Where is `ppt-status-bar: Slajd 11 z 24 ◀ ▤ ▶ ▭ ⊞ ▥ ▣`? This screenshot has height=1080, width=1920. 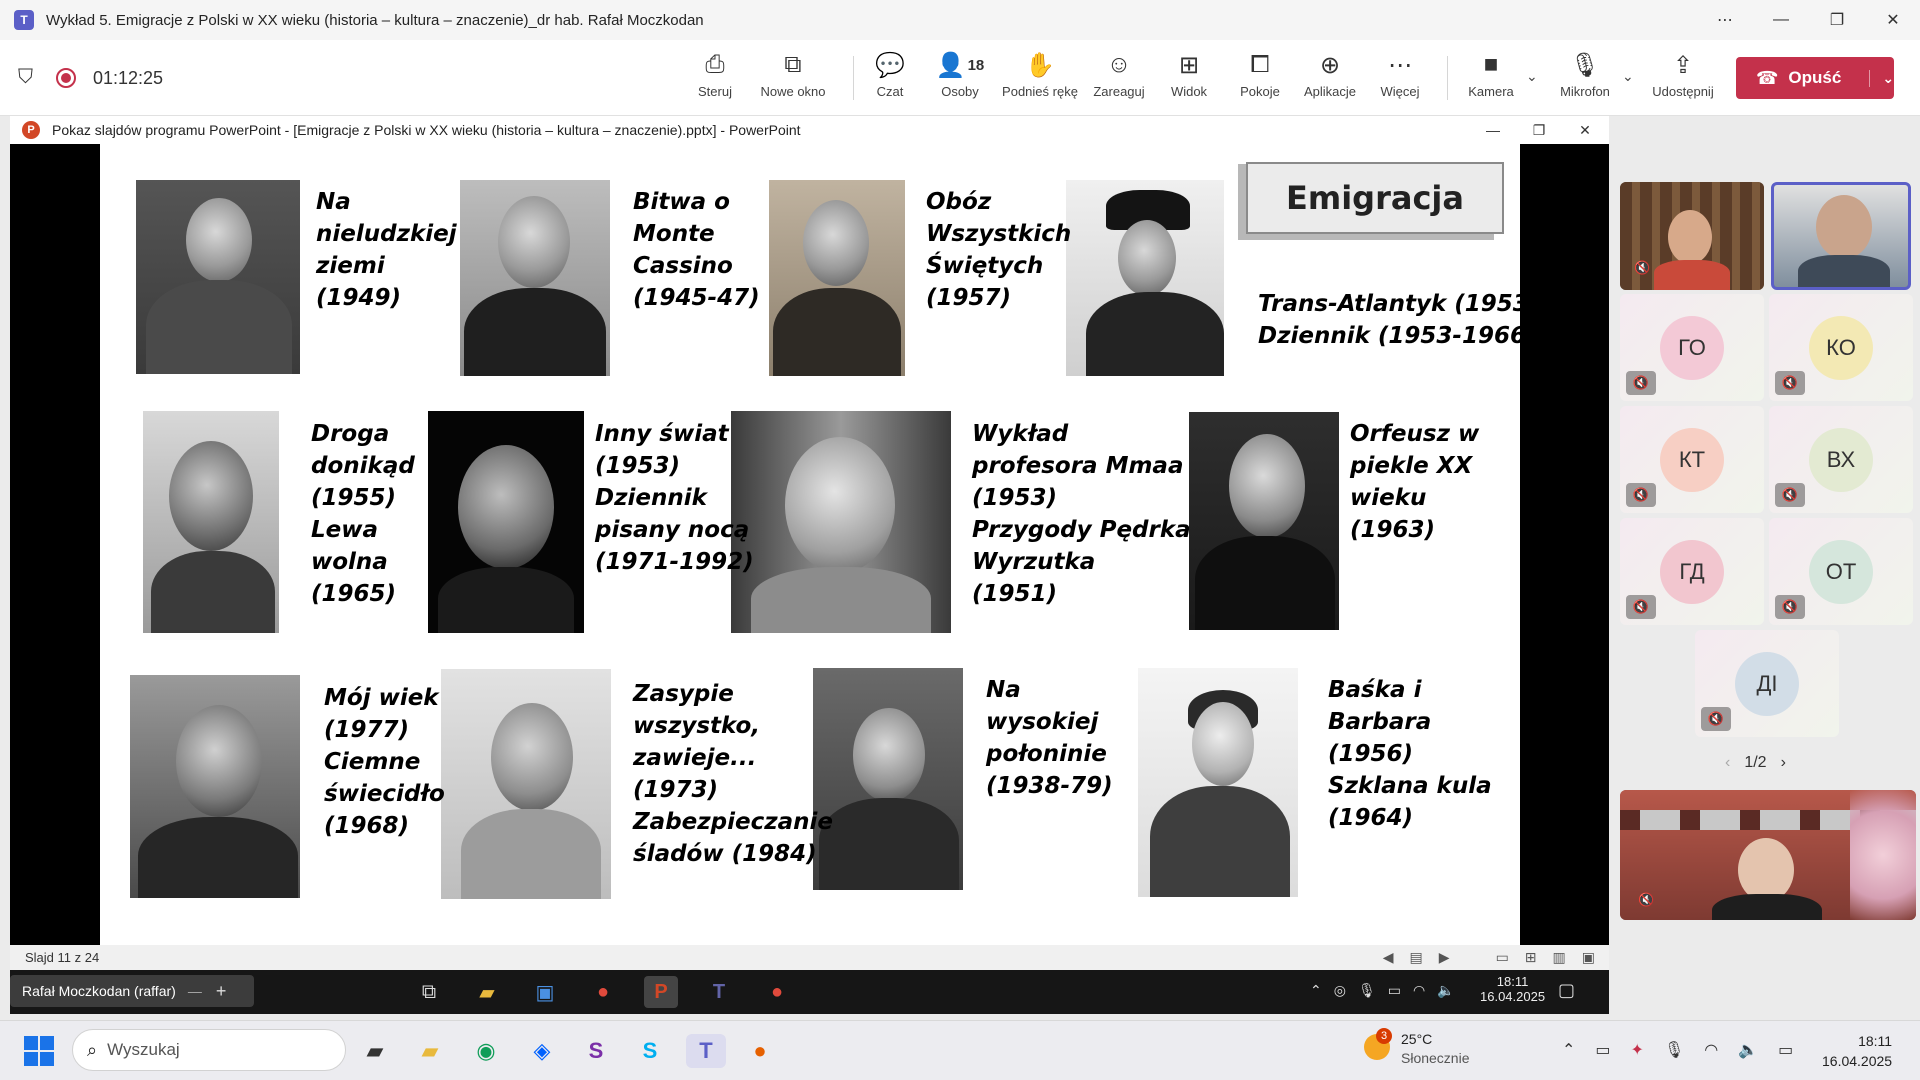 ppt-status-bar: Slajd 11 z 24 ◀ ▤ ▶ ▭ ⊞ ▥ ▣ is located at coordinates (809, 957).